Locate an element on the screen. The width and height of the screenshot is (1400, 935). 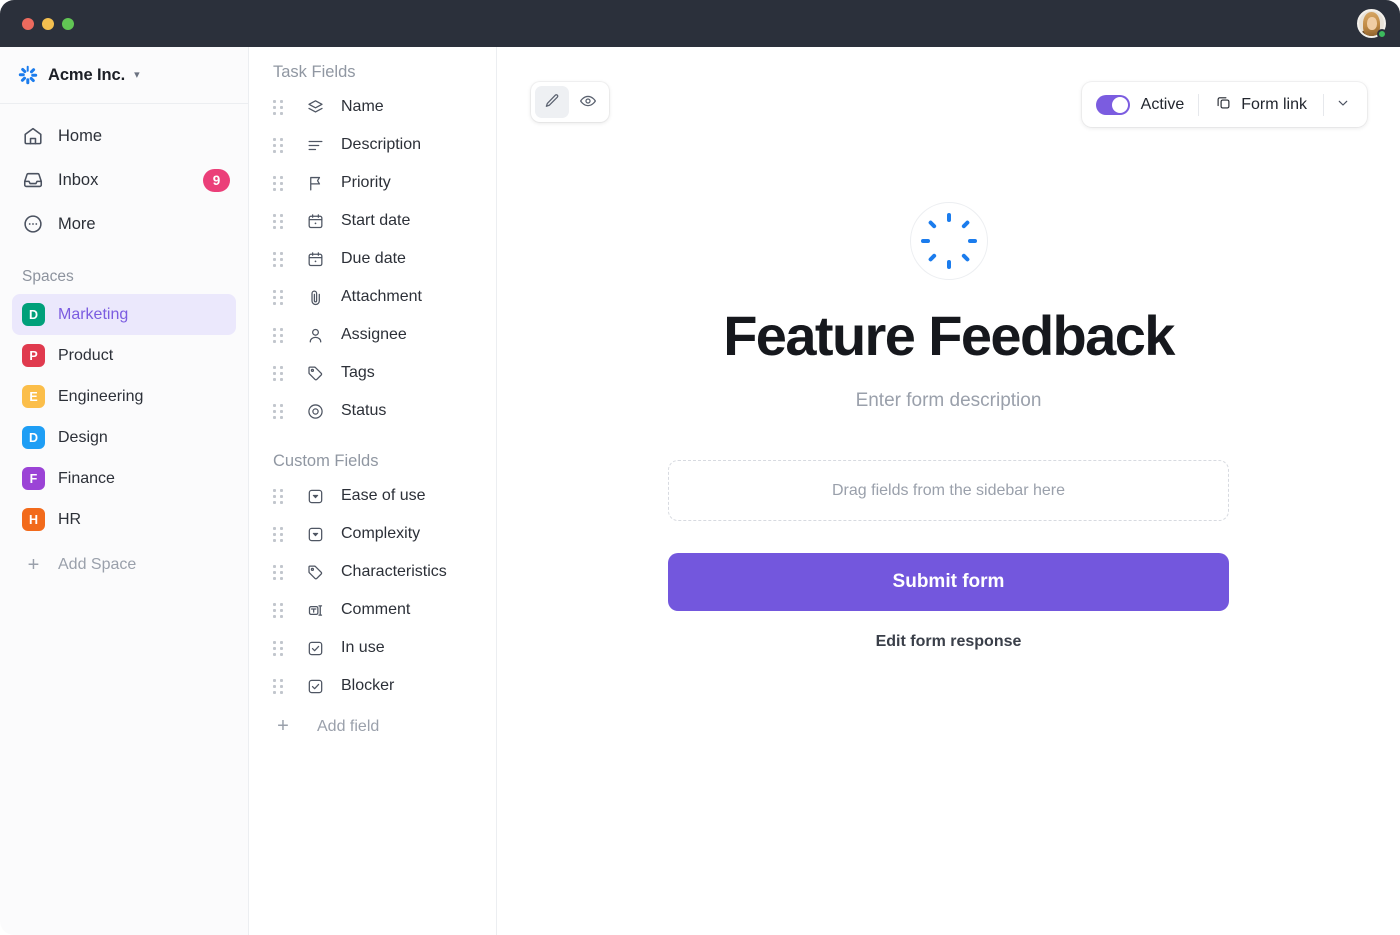
field-row: Complexity is located at coordinates (372, 534).